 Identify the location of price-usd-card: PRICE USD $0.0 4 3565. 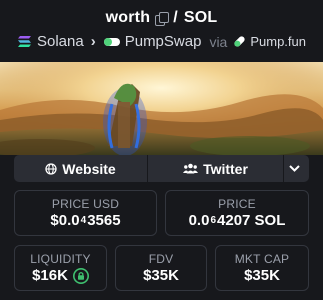
(85, 213).